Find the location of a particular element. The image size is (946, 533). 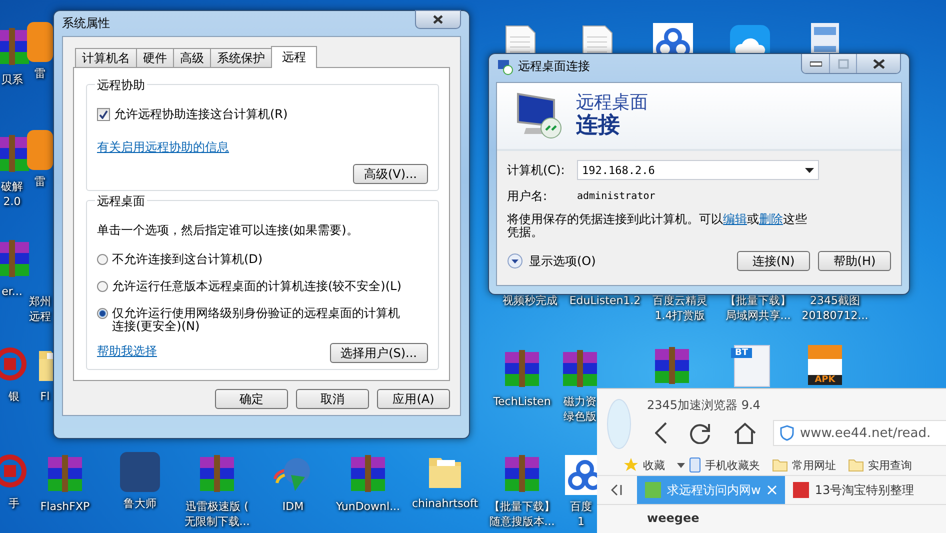

checkbox is located at coordinates (103, 114).